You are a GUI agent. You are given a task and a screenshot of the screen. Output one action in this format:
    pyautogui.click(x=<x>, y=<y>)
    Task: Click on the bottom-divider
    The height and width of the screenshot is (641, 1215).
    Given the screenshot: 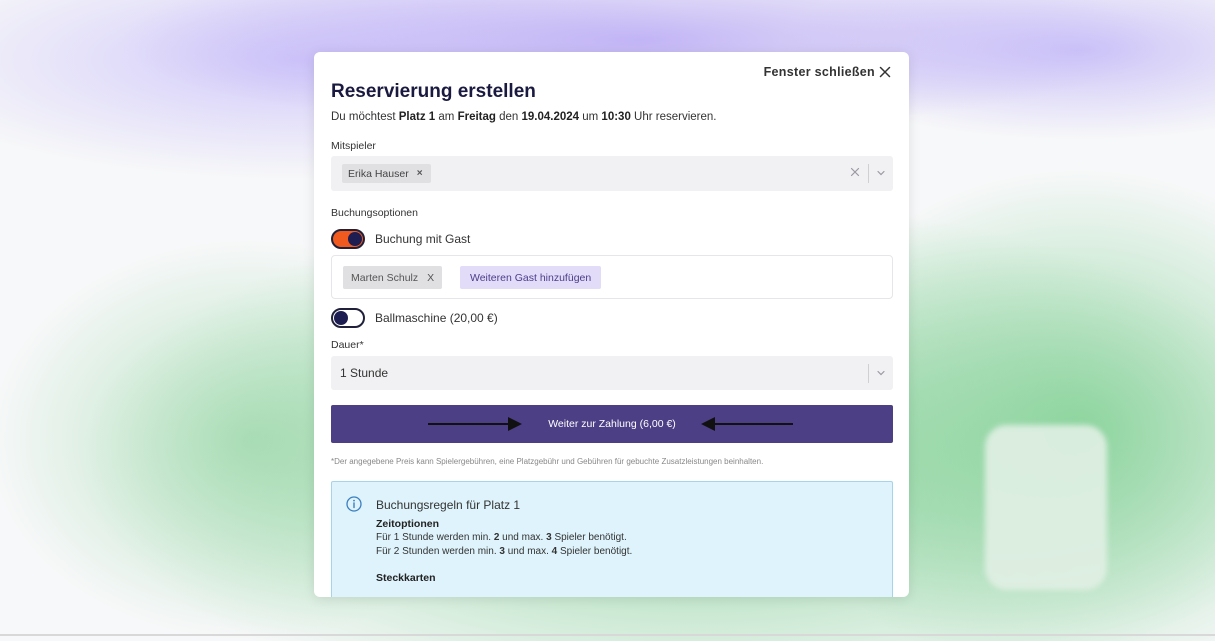 What is the action you would take?
    pyautogui.click(x=607, y=635)
    